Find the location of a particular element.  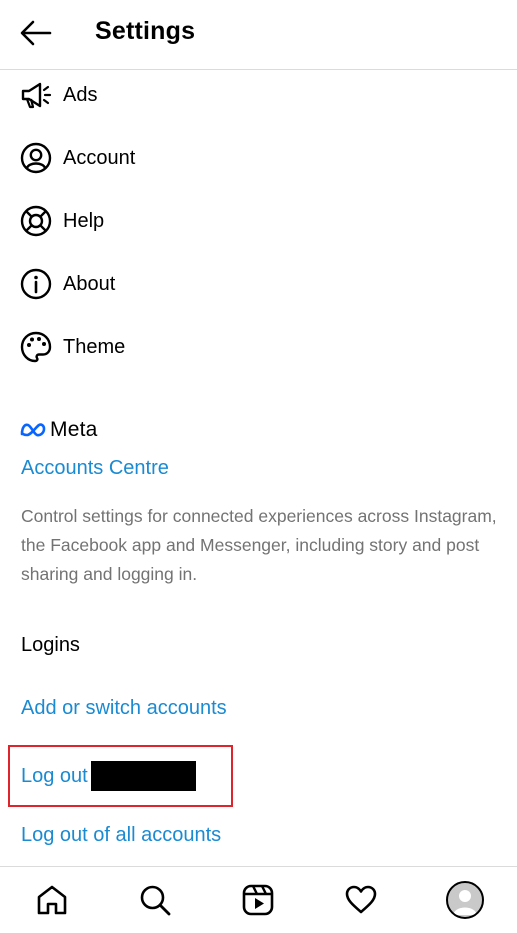

add-switch-accounts-link: Add or switch accounts is located at coordinates (124, 708).